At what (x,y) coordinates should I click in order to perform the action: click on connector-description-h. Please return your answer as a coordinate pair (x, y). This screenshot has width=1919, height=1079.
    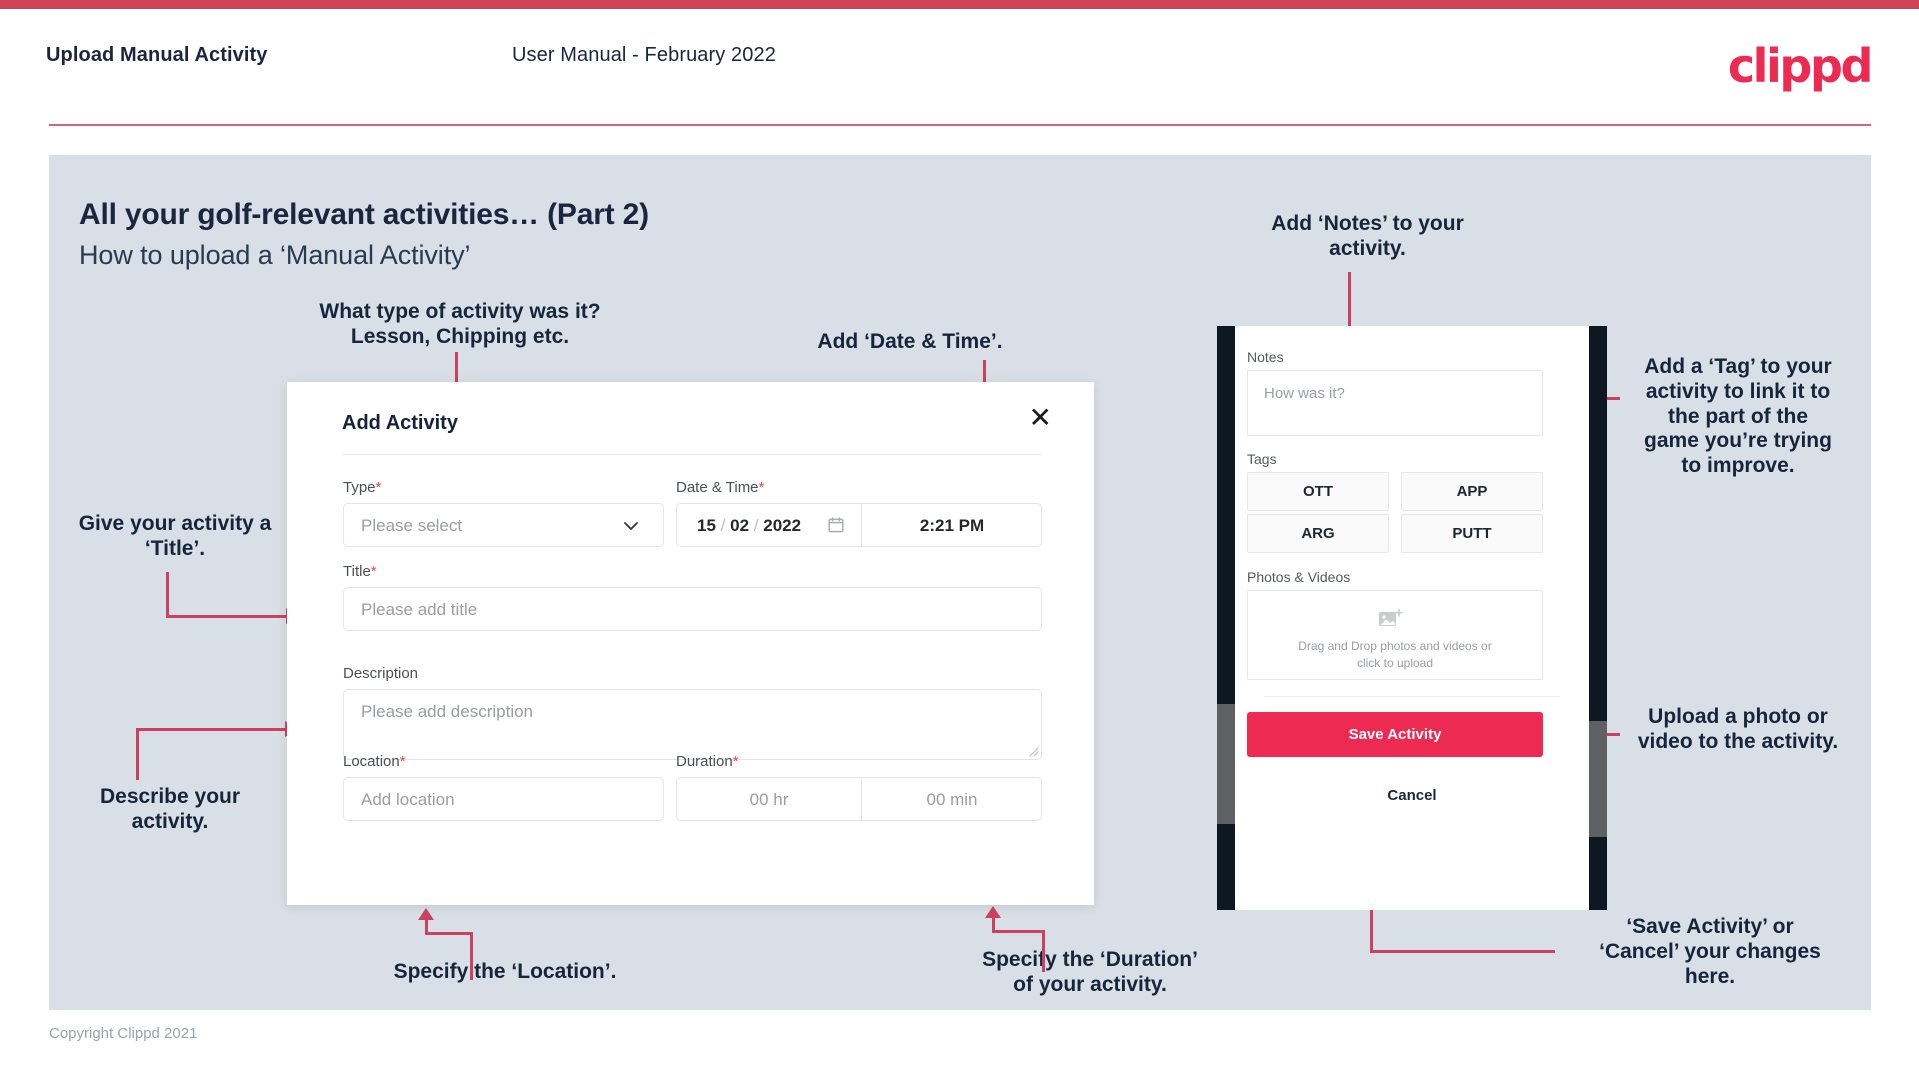
    Looking at the image, I should click on (212, 729).